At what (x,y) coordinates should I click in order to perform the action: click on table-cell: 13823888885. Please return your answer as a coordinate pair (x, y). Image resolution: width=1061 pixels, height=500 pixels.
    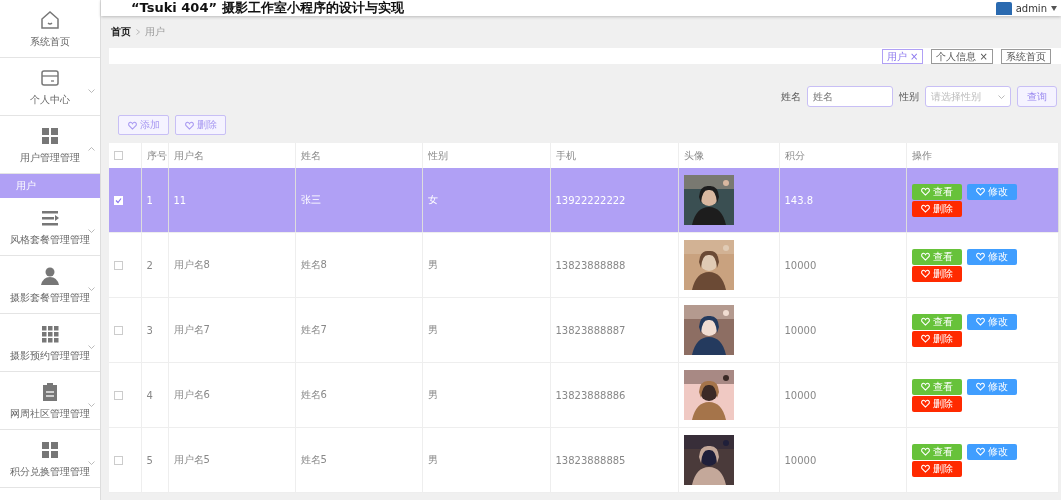
    Looking at the image, I should click on (614, 460).